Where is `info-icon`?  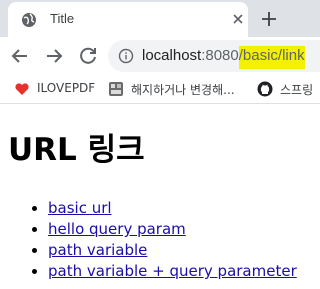 info-icon is located at coordinates (126, 56).